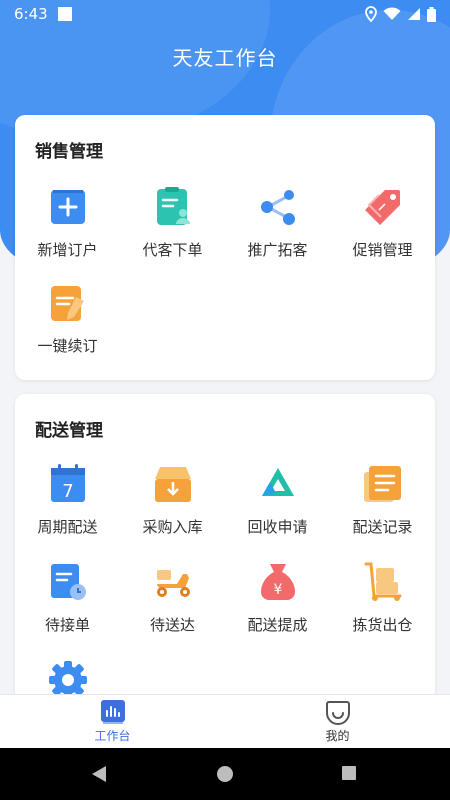 Image resolution: width=450 pixels, height=800 pixels. Describe the element at coordinates (337, 736) in the screenshot. I see `tab-label: 我的` at that location.